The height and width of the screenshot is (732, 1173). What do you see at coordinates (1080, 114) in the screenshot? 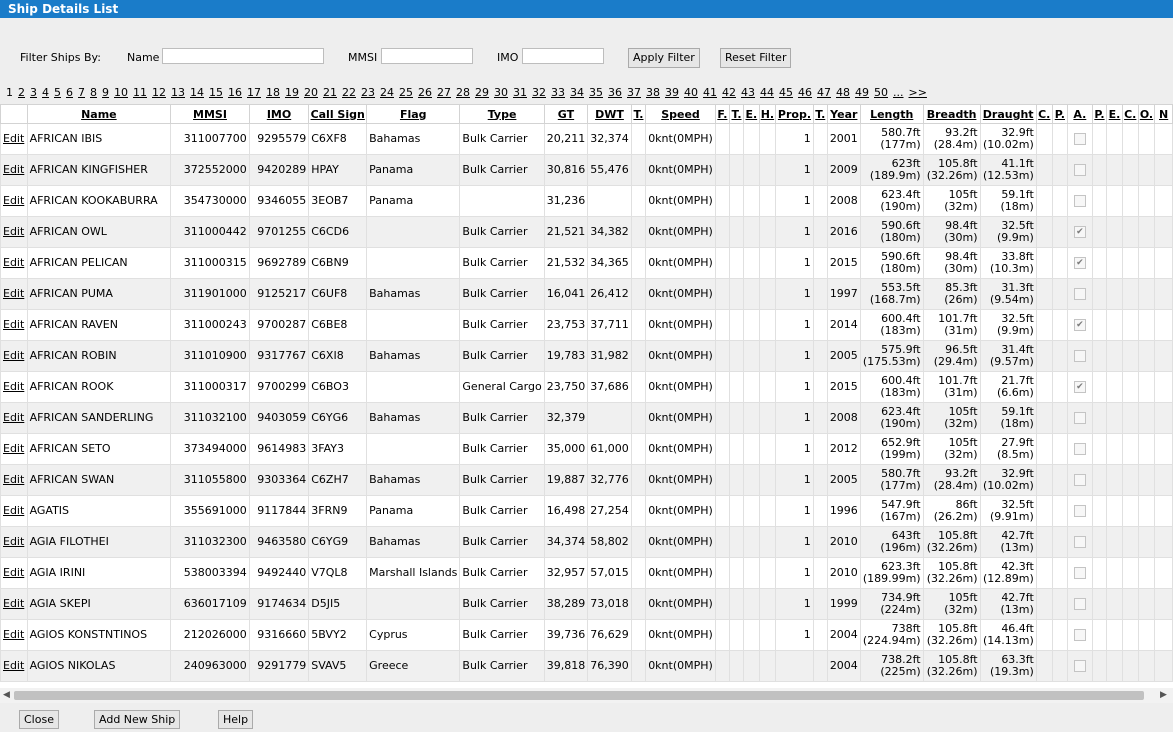
I see `column-header: A.` at bounding box center [1080, 114].